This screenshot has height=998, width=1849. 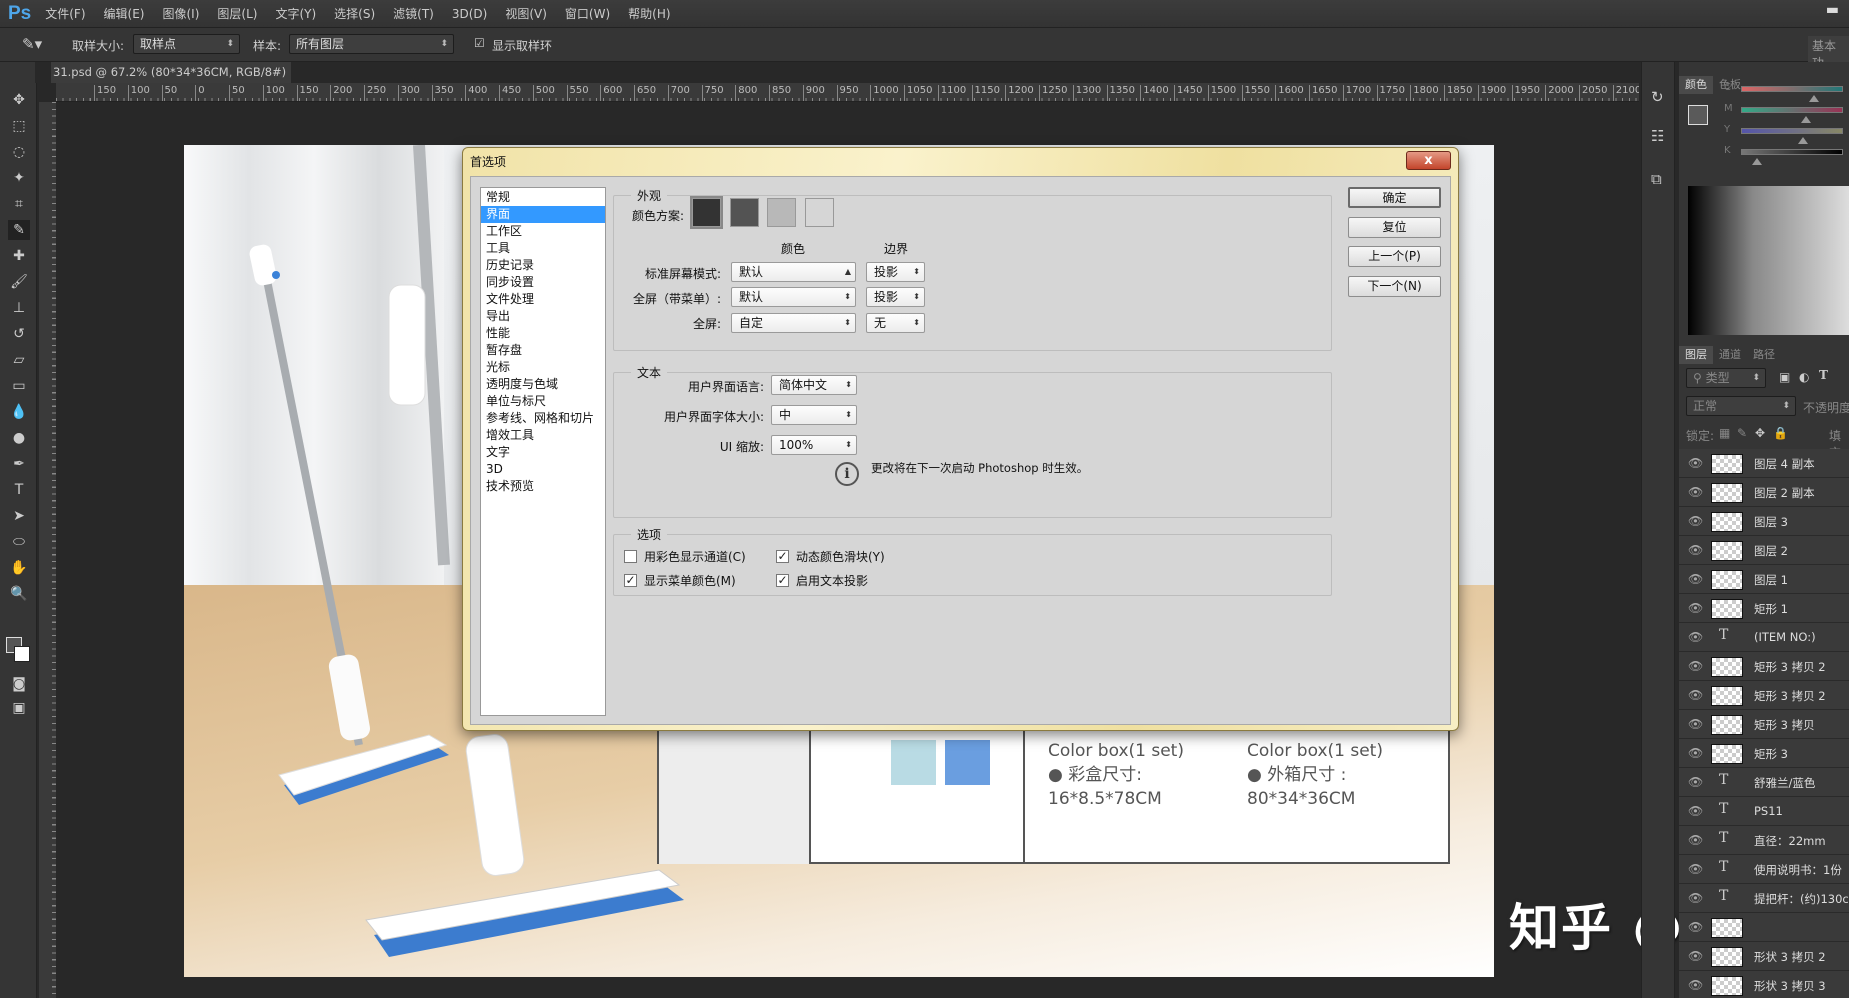 What do you see at coordinates (649, 13) in the screenshot?
I see `menu-help: 帮助(H)` at bounding box center [649, 13].